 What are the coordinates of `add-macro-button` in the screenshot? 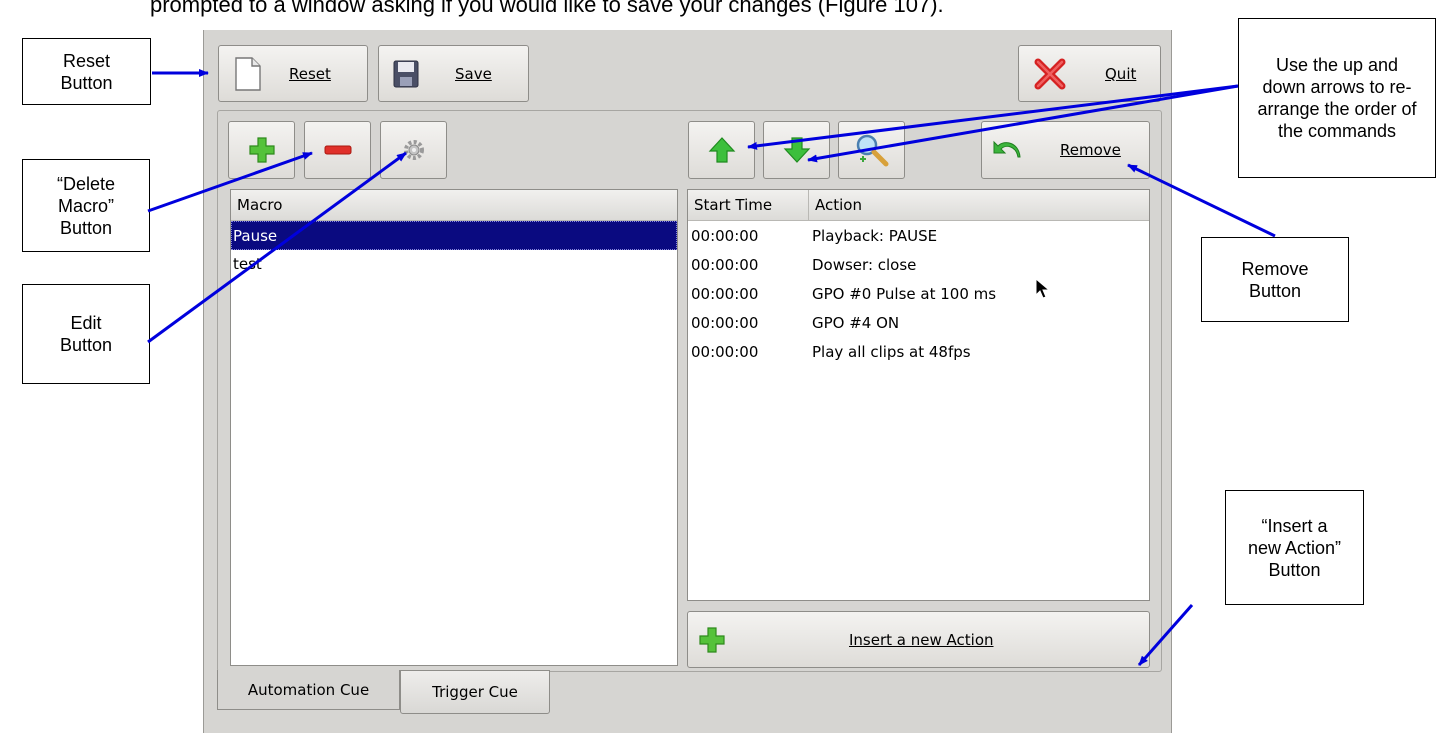 It's located at (261, 150).